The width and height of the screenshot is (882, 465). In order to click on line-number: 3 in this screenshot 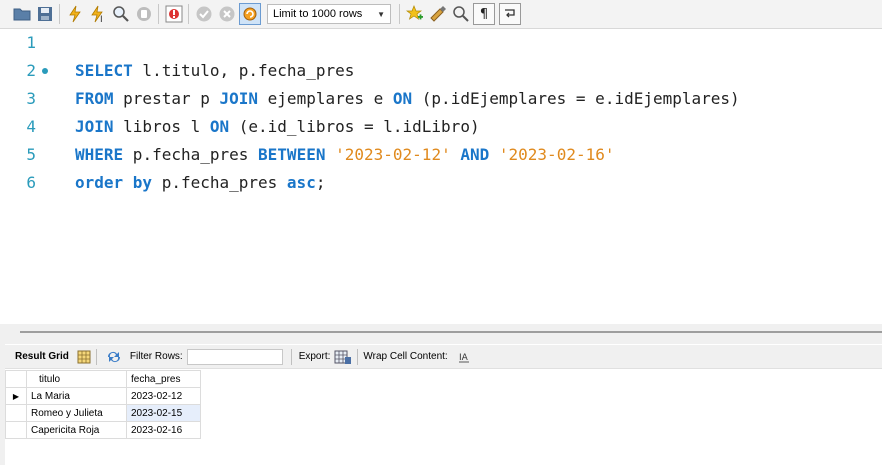, I will do `click(31, 98)`.